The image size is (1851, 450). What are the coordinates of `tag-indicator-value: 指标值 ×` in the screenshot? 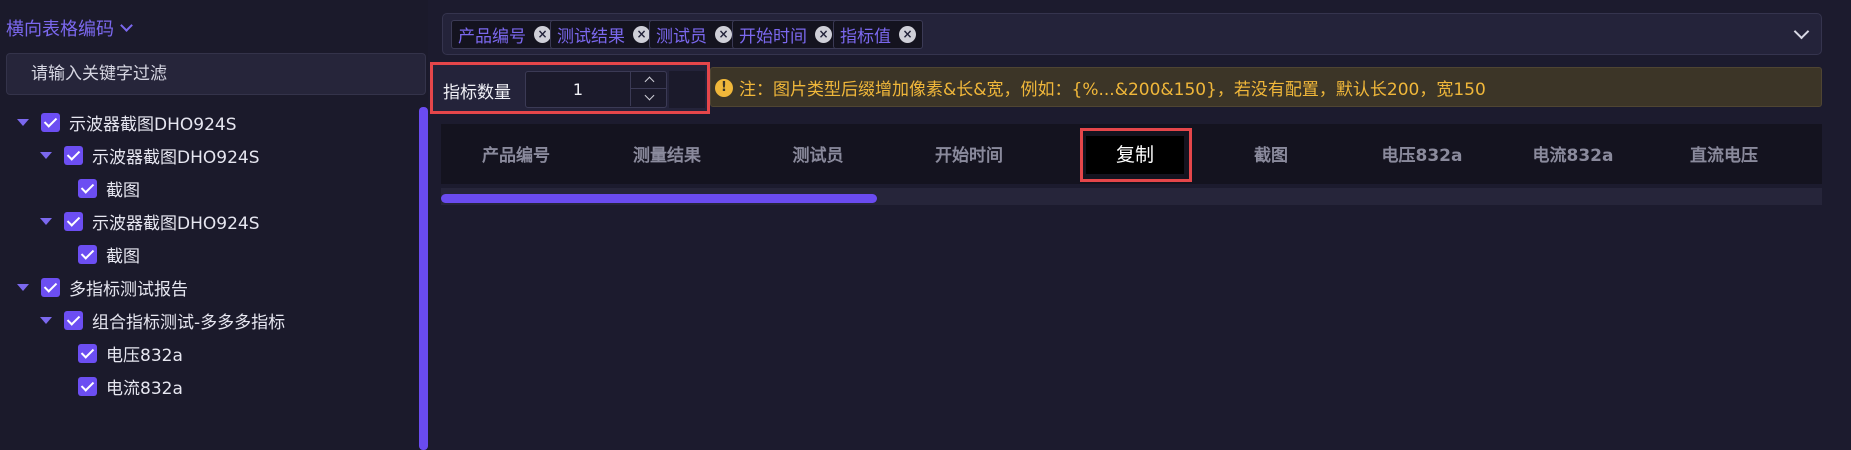 It's located at (878, 34).